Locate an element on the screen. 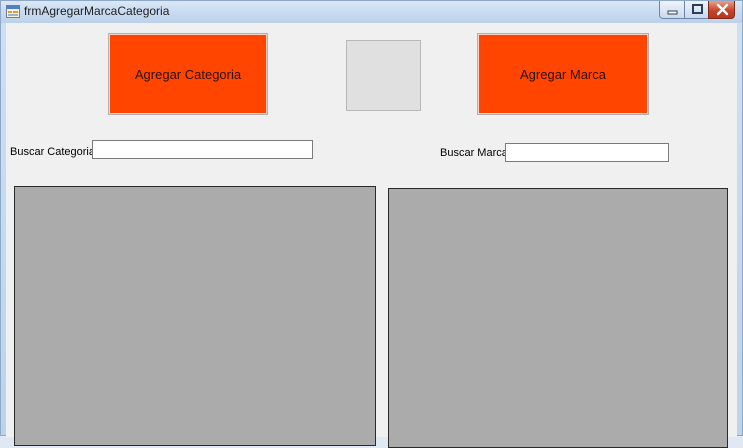  close-button is located at coordinates (721, 10).